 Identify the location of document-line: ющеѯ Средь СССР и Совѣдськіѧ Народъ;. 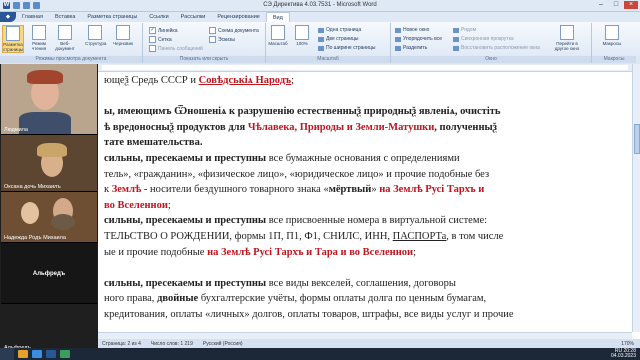
(199, 80).